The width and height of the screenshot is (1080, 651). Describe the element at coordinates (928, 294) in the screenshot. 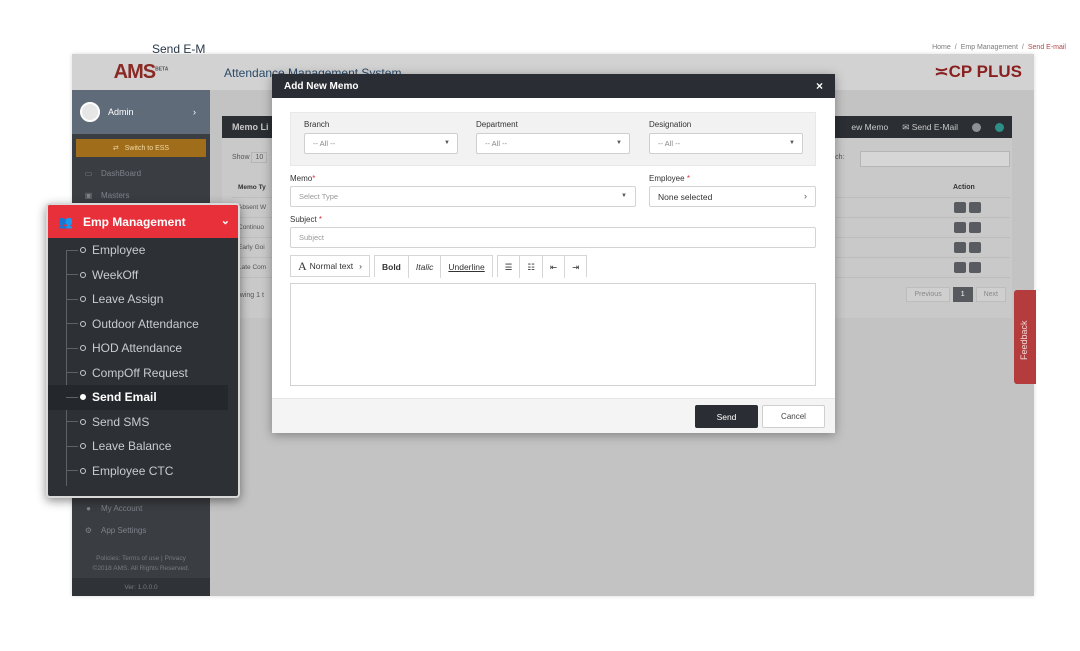

I see `previous-page-button: Previous` at that location.